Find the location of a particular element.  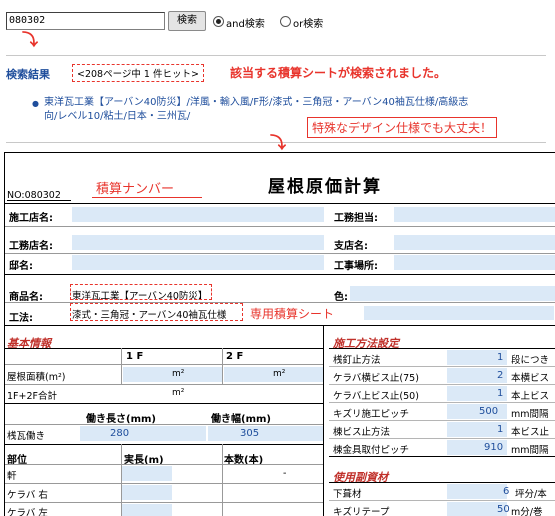

contractor-field is located at coordinates (198, 242).